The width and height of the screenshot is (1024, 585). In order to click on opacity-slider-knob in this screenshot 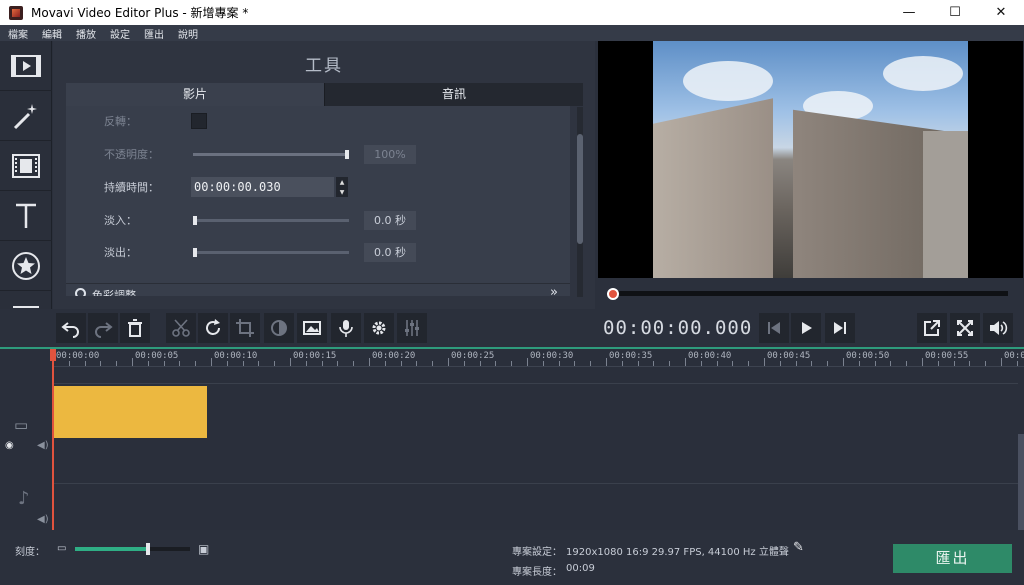, I will do `click(347, 154)`.